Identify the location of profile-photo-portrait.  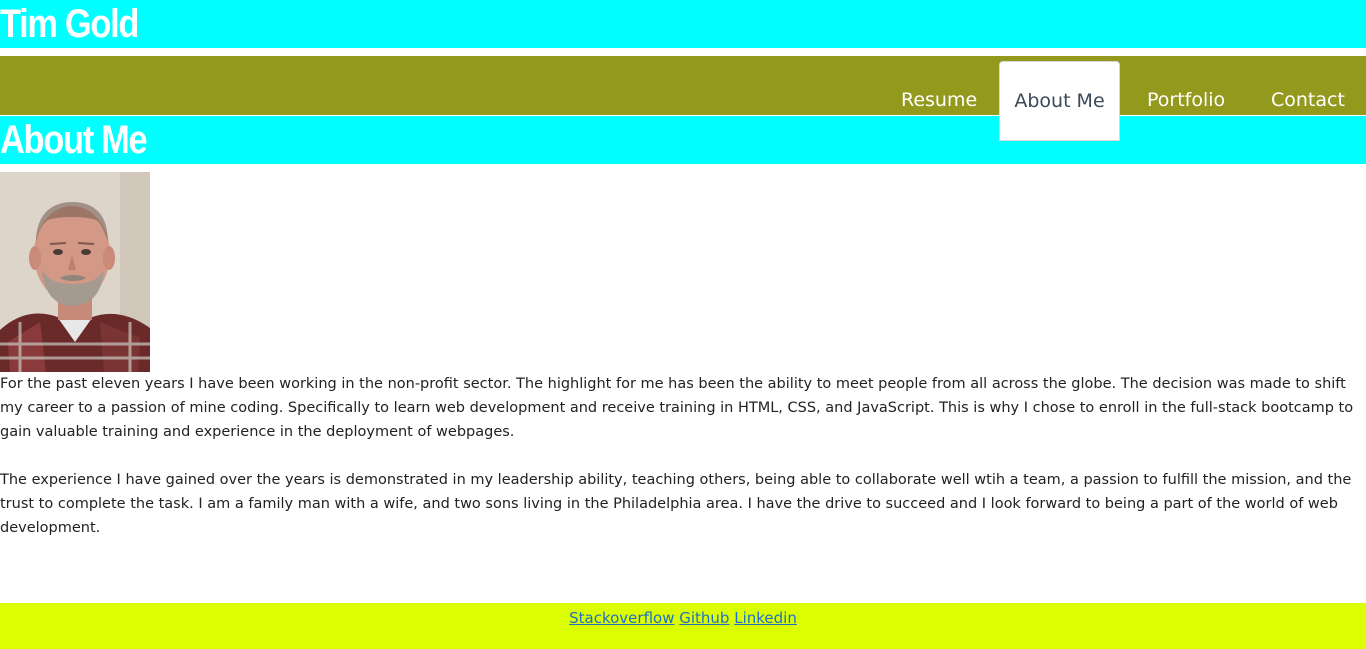
(75, 272).